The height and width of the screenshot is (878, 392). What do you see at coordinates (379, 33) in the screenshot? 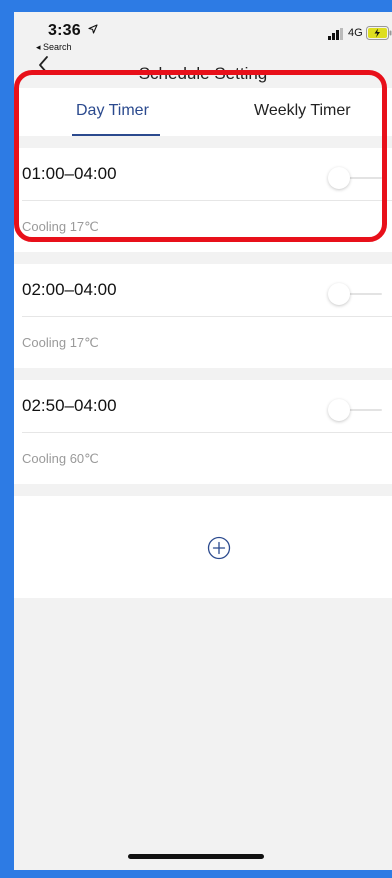
I see `battery-charging-icon` at bounding box center [379, 33].